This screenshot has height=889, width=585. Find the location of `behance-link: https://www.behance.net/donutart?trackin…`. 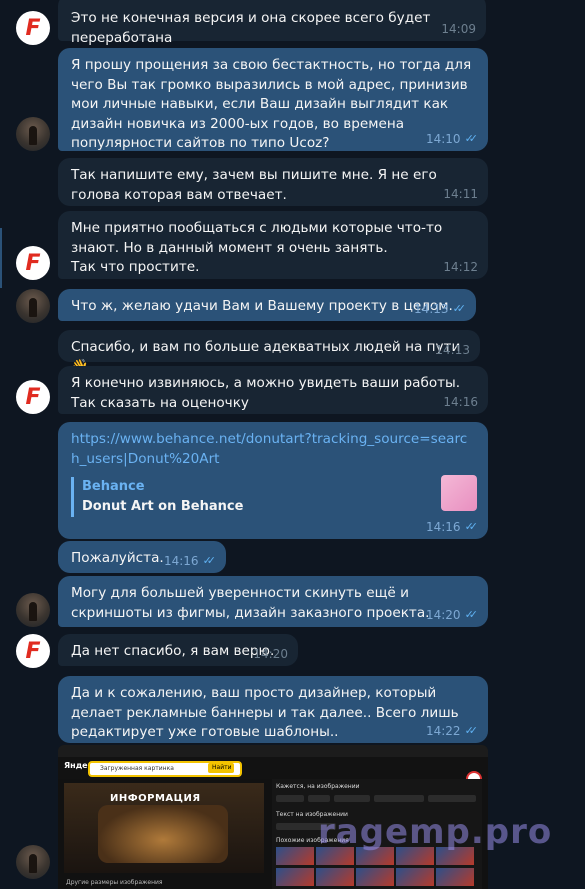

behance-link: https://www.behance.net/donutart?trackin… is located at coordinates (273, 449).